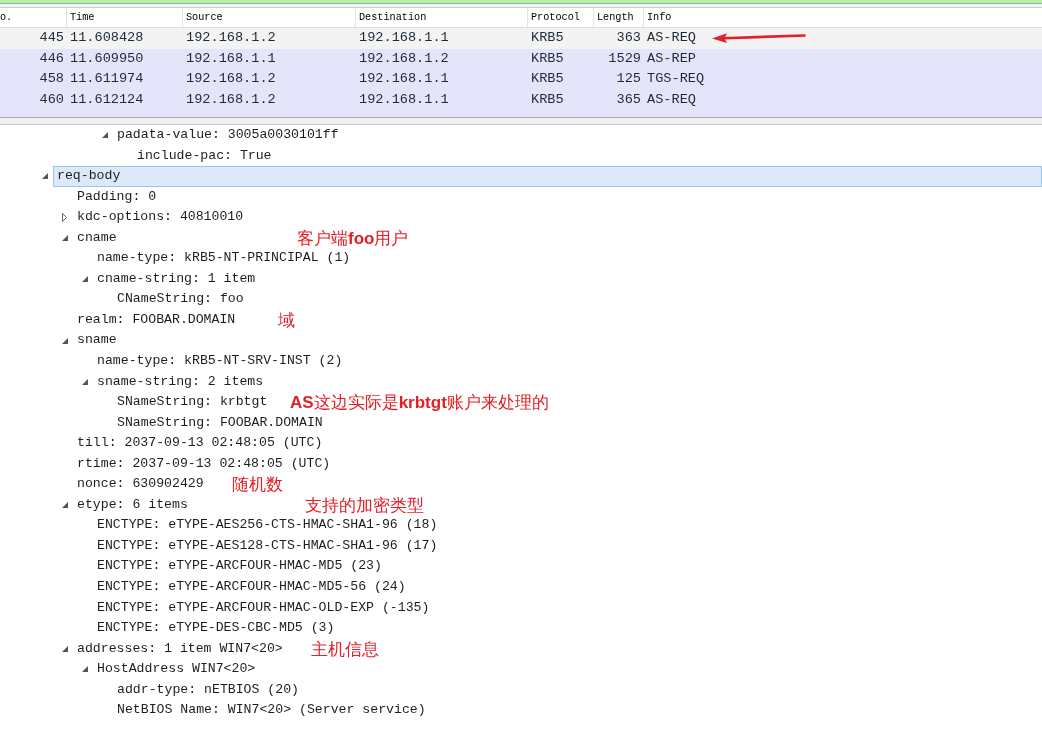 The width and height of the screenshot is (1042, 731). Describe the element at coordinates (273, 710) in the screenshot. I see `tree-item: NetBIOS Name: WIN7<20> (Server service)` at that location.